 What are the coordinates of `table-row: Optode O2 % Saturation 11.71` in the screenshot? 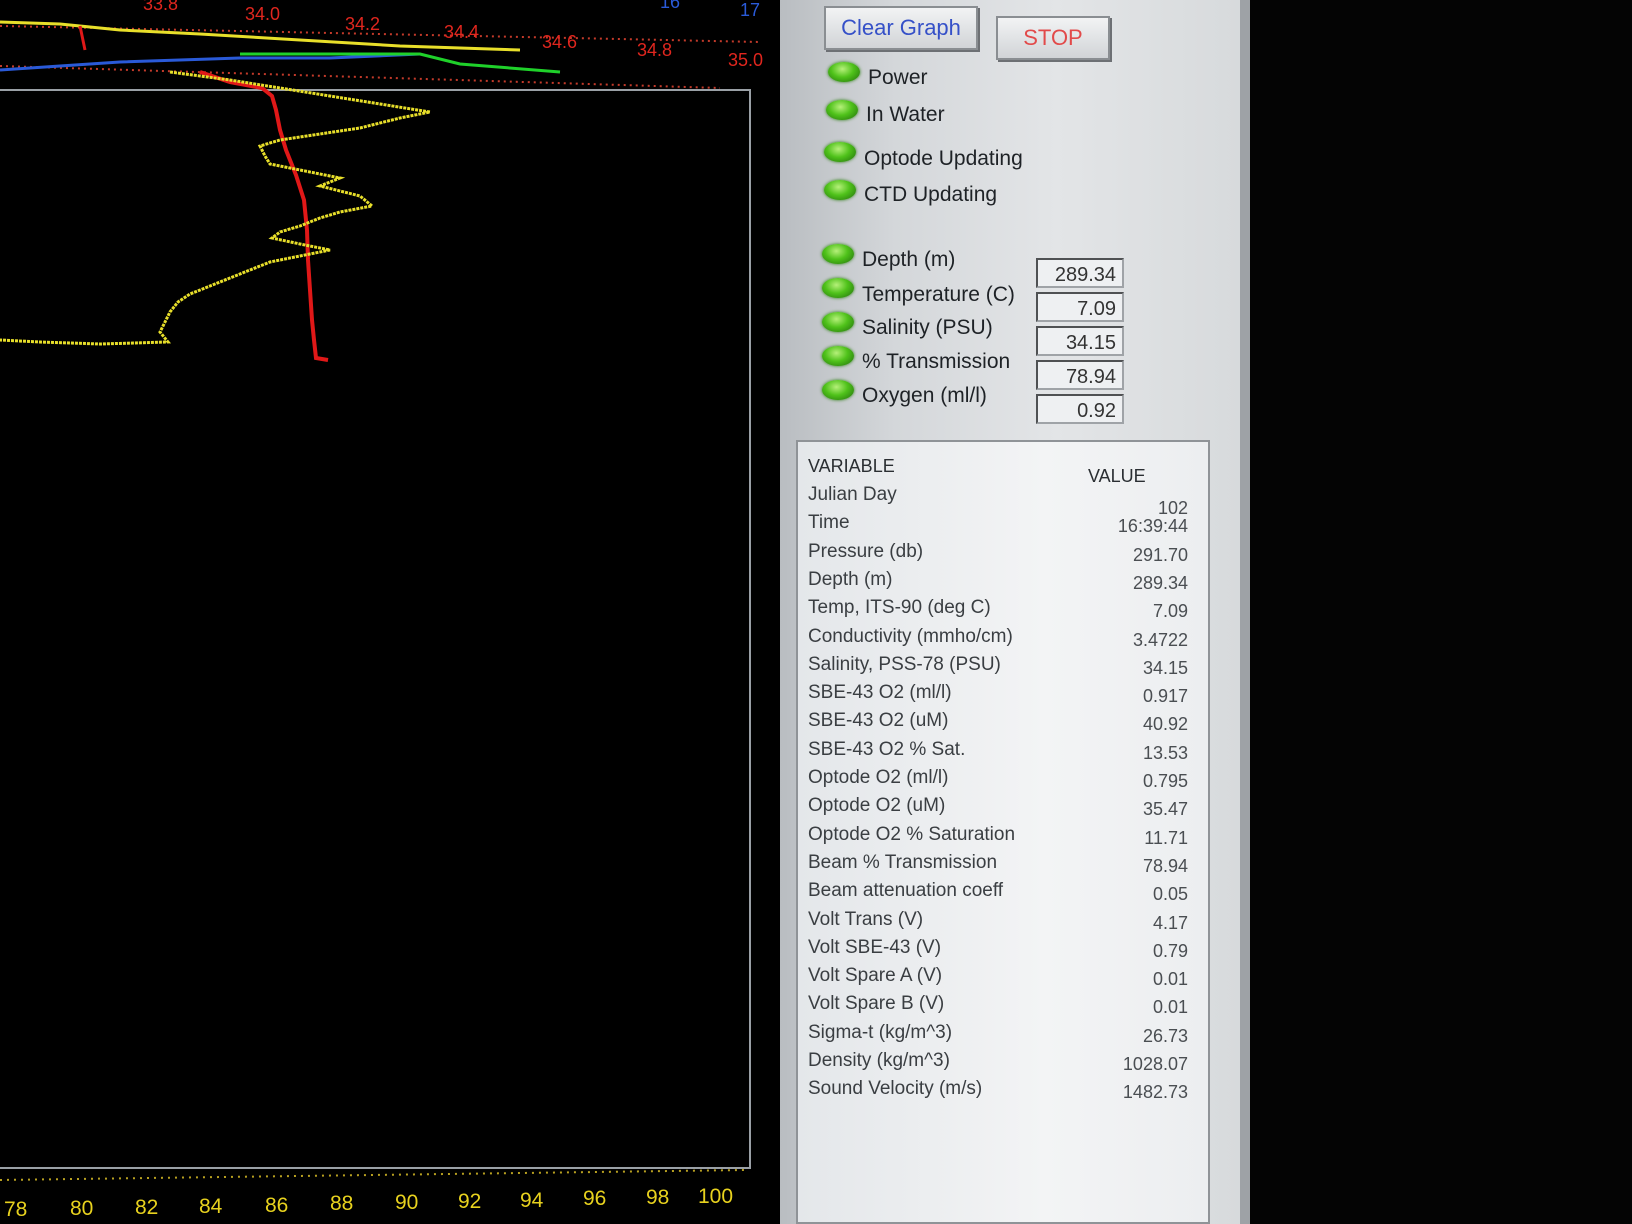 It's located at (1003, 838).